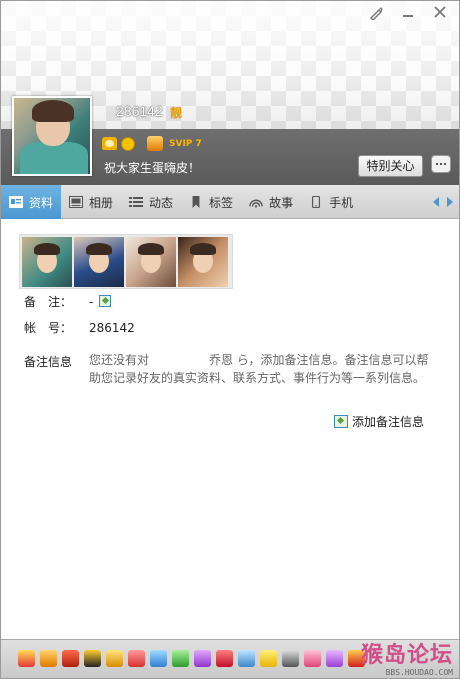  Describe the element at coordinates (158, 658) in the screenshot. I see `blue-gem-badge-icon` at that location.